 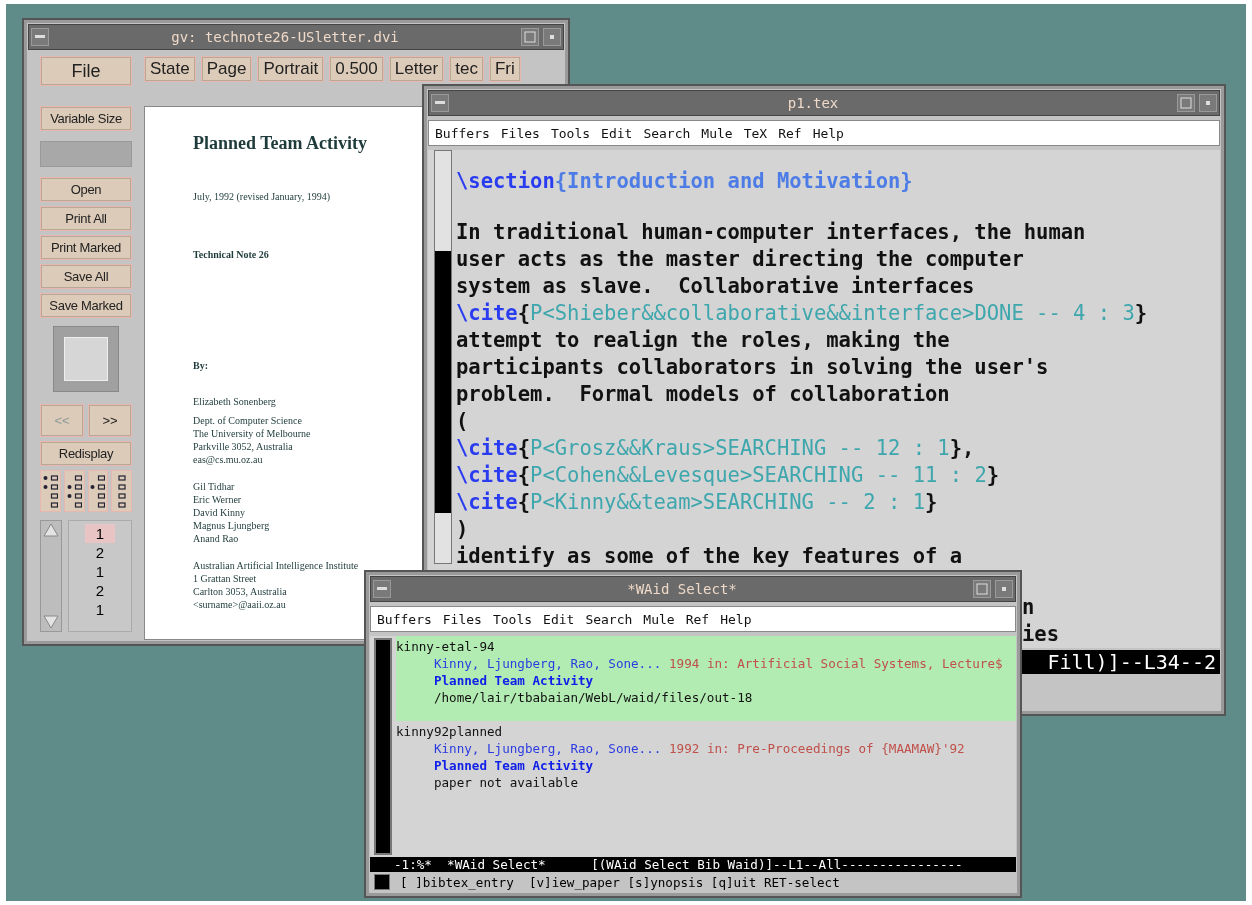 What do you see at coordinates (170, 69) in the screenshot?
I see `toolbar-menu-button: State` at bounding box center [170, 69].